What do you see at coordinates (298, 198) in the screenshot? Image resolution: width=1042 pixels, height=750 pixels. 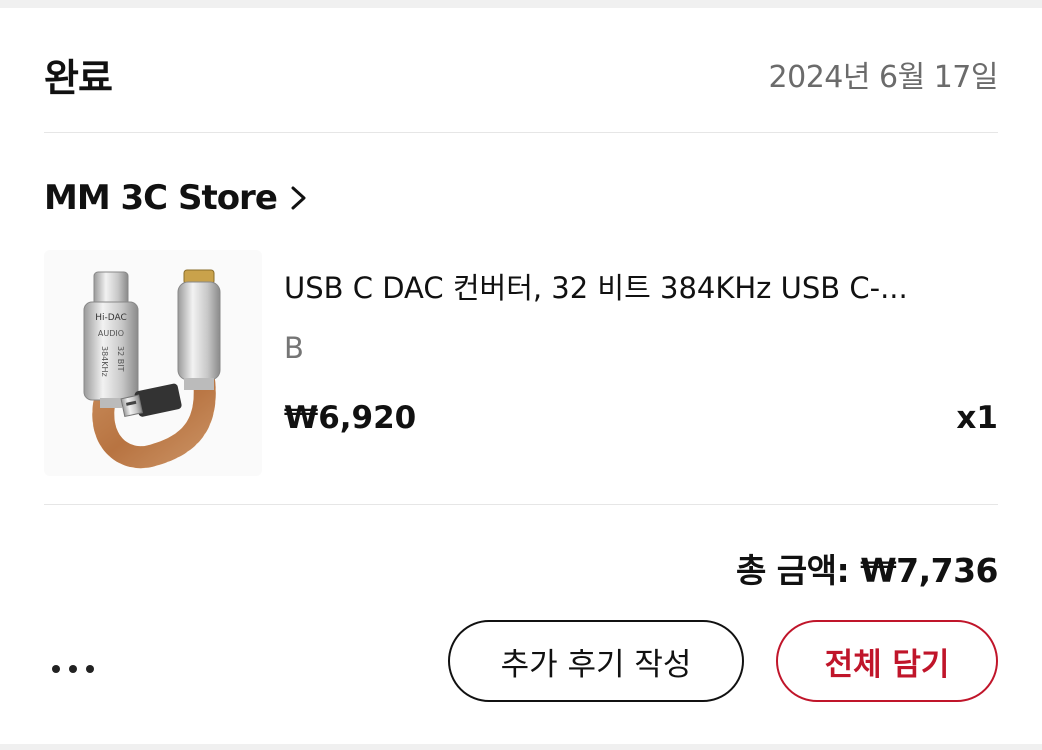 I see `chevron-right-icon` at bounding box center [298, 198].